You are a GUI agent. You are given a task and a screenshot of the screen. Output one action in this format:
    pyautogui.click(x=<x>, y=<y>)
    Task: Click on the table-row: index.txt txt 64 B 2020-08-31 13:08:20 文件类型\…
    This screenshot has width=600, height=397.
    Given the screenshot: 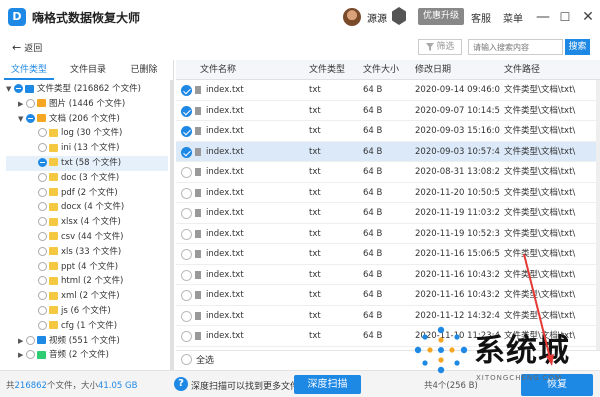 What is the action you would take?
    pyautogui.click(x=388, y=172)
    